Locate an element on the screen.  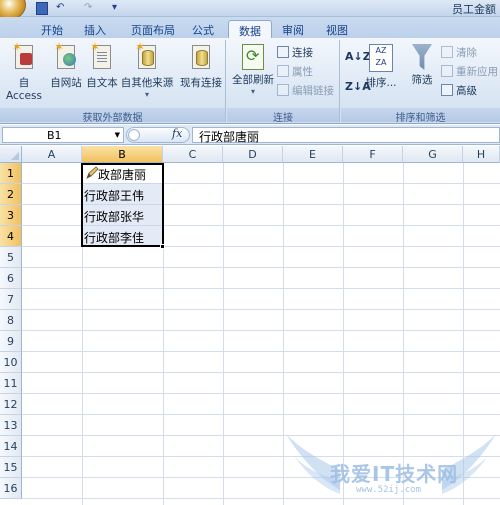
edit-links-icon is located at coordinates (283, 90).